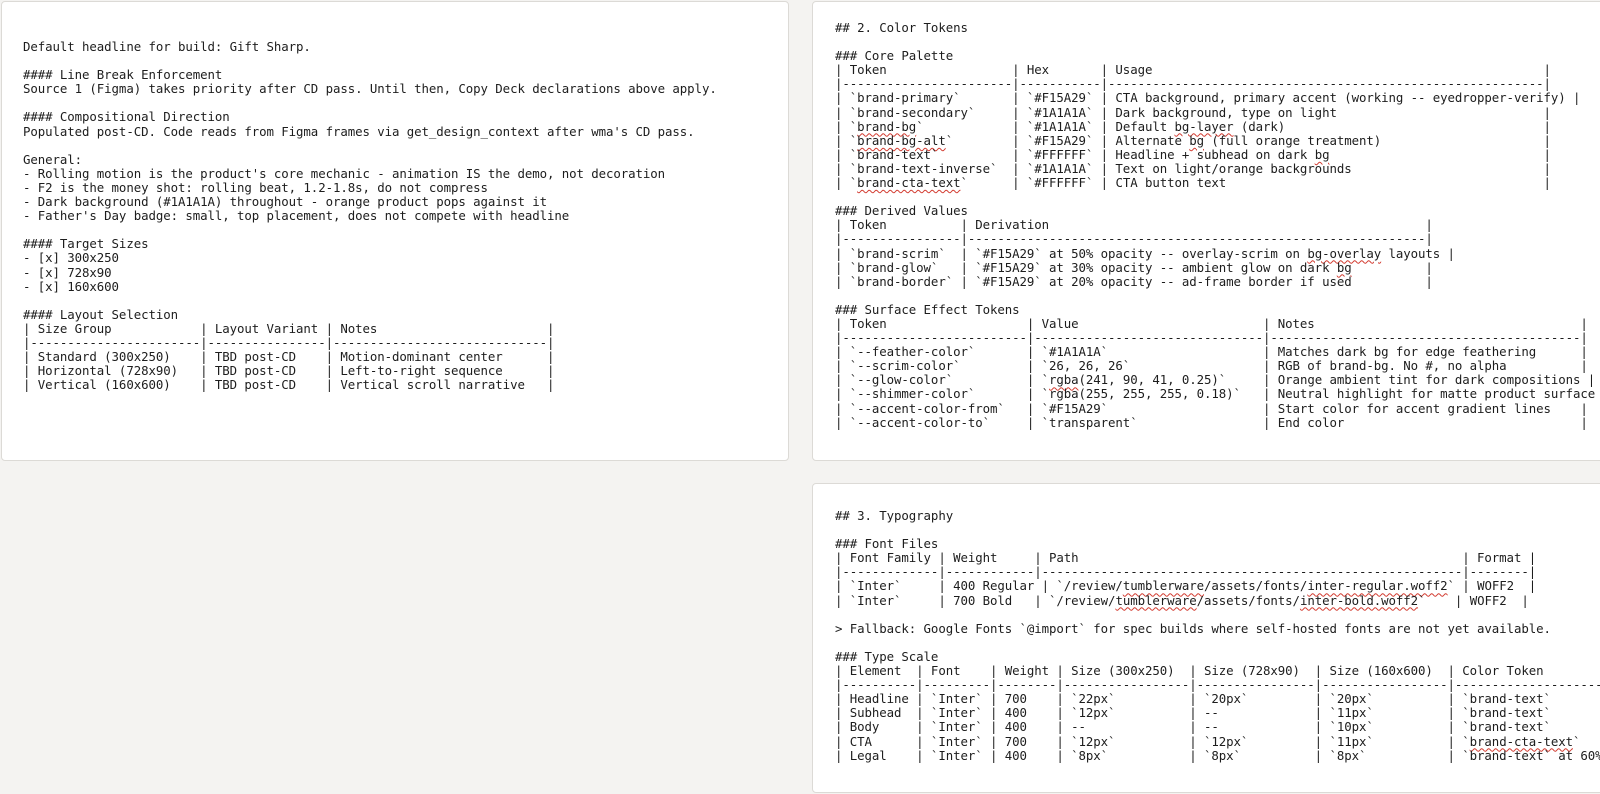 The image size is (1600, 794). What do you see at coordinates (894, 515) in the screenshot?
I see `text-line: ## 3. Typography` at bounding box center [894, 515].